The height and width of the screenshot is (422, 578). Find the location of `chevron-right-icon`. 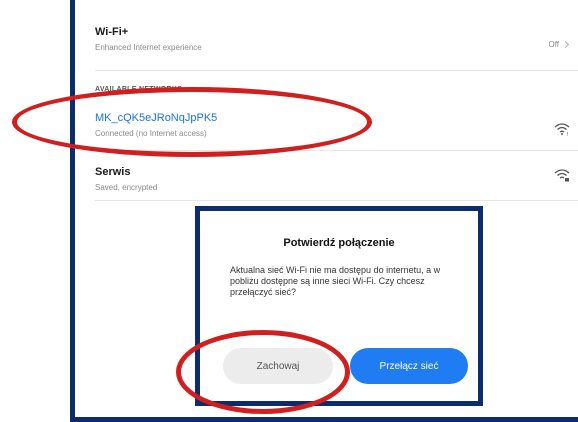

chevron-right-icon is located at coordinates (565, 44).